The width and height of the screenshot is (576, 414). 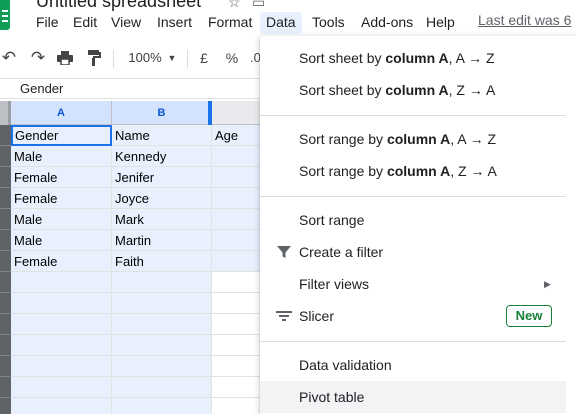 What do you see at coordinates (162, 219) in the screenshot?
I see `cell-b5: Mark` at bounding box center [162, 219].